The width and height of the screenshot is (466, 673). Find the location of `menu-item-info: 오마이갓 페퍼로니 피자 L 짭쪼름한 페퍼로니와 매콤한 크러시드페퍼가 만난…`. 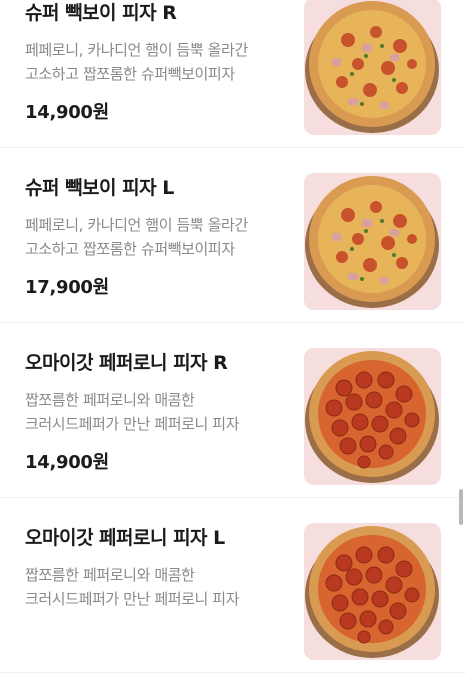

menu-item-info: 오마이갓 페퍼로니 피자 L 짭쪼름한 페퍼로니와 매콤한 크러시드페퍼가 만난… is located at coordinates (157, 574).